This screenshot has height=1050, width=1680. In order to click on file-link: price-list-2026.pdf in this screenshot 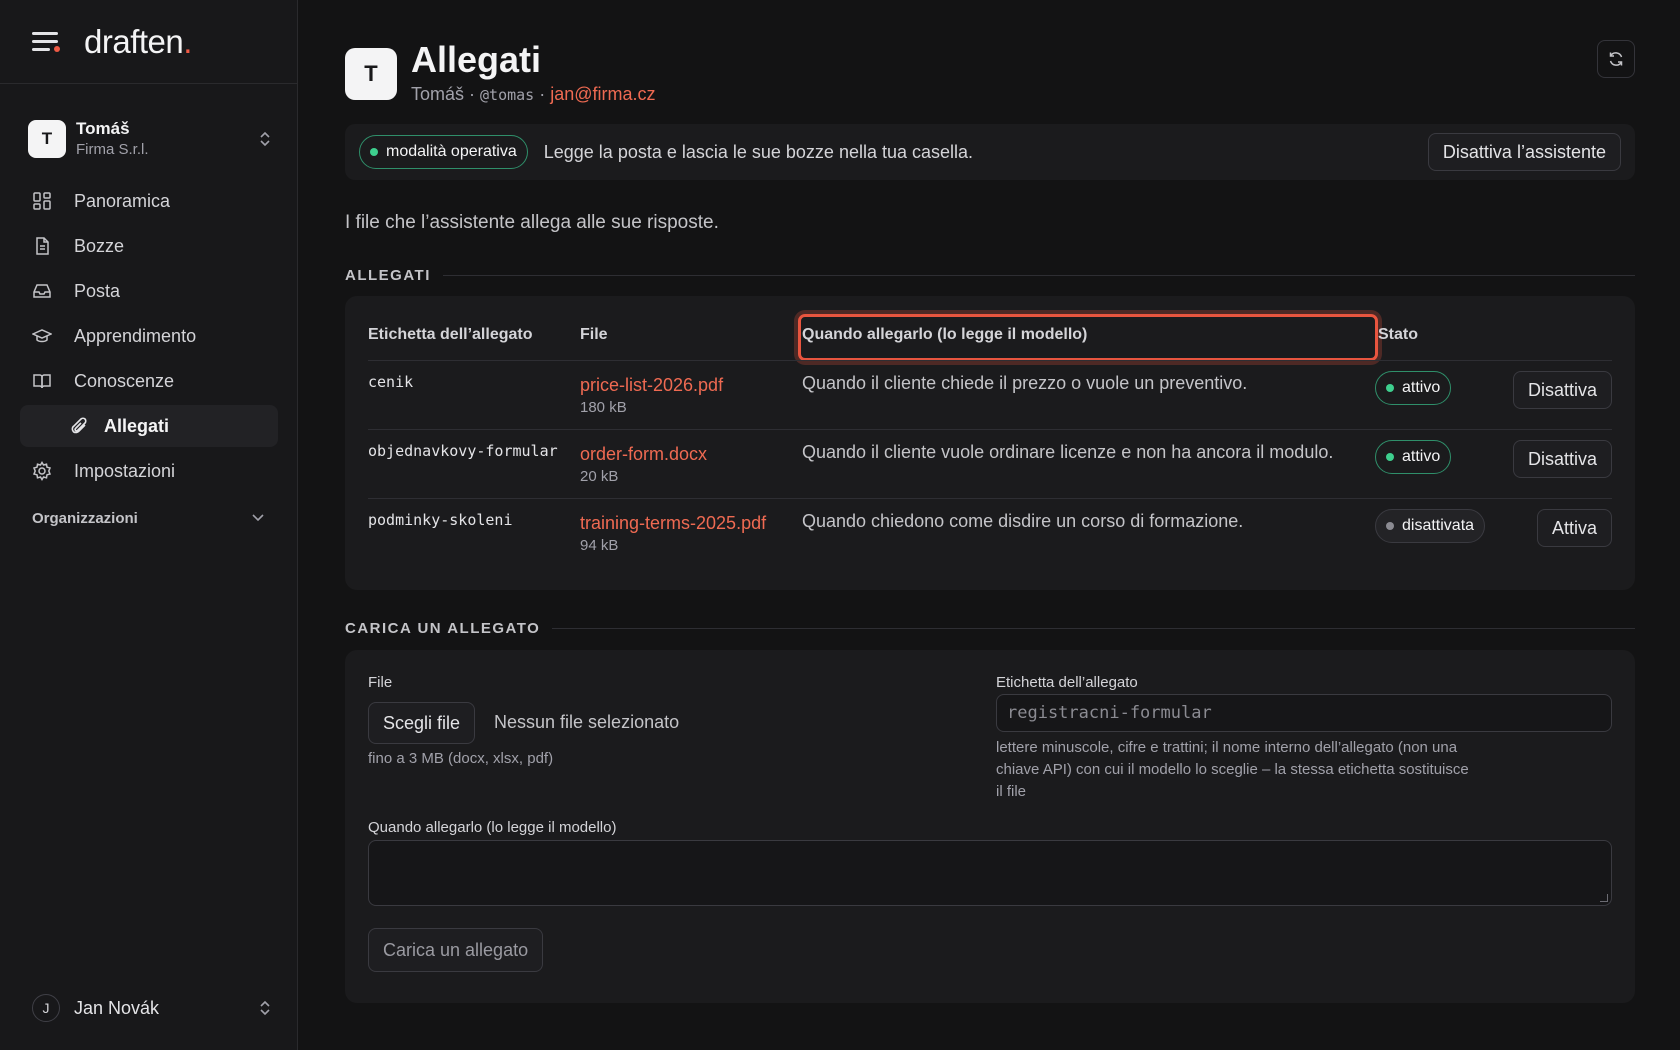, I will do `click(651, 385)`.